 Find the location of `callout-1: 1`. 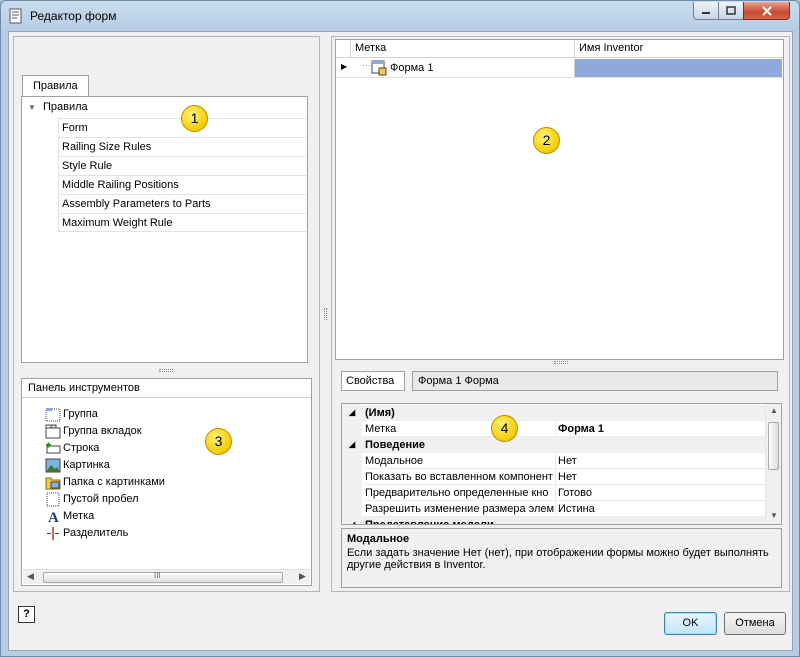

callout-1: 1 is located at coordinates (194, 118).